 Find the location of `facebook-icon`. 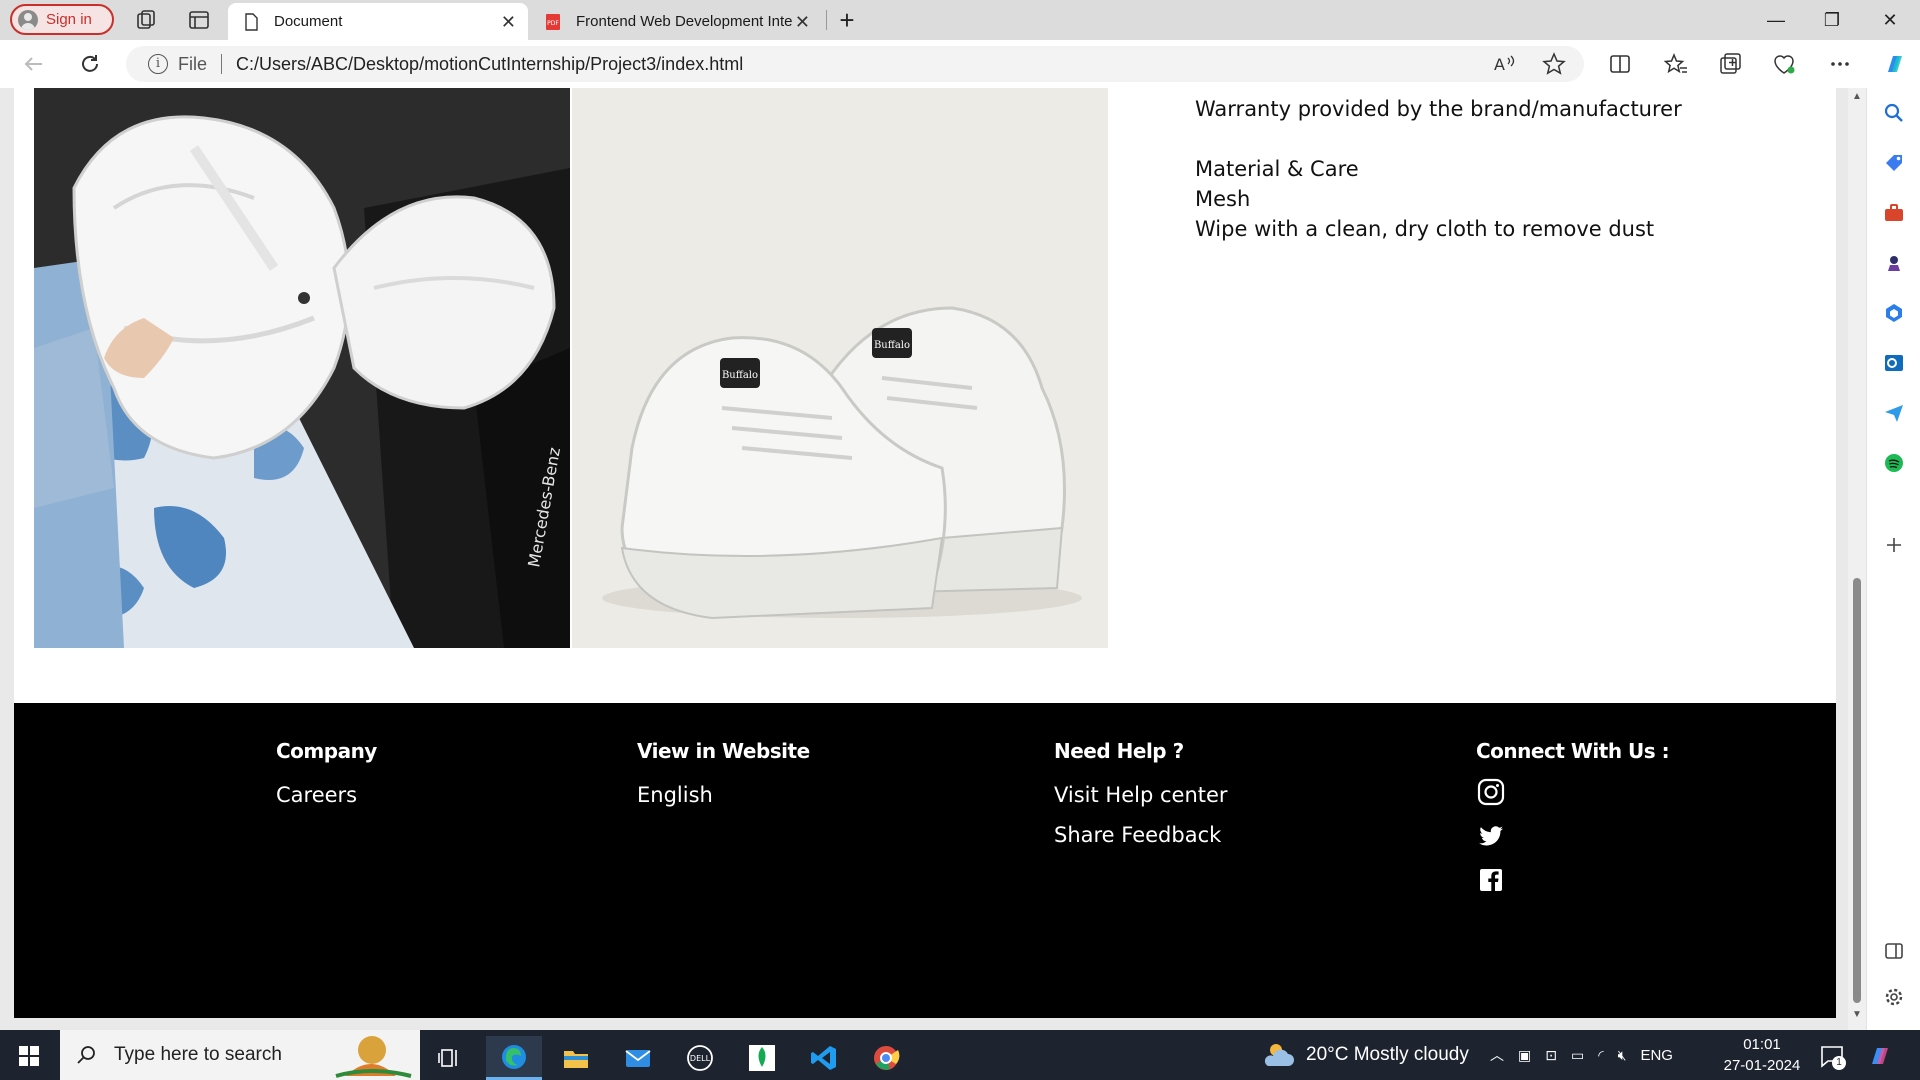

facebook-icon is located at coordinates (1491, 880).